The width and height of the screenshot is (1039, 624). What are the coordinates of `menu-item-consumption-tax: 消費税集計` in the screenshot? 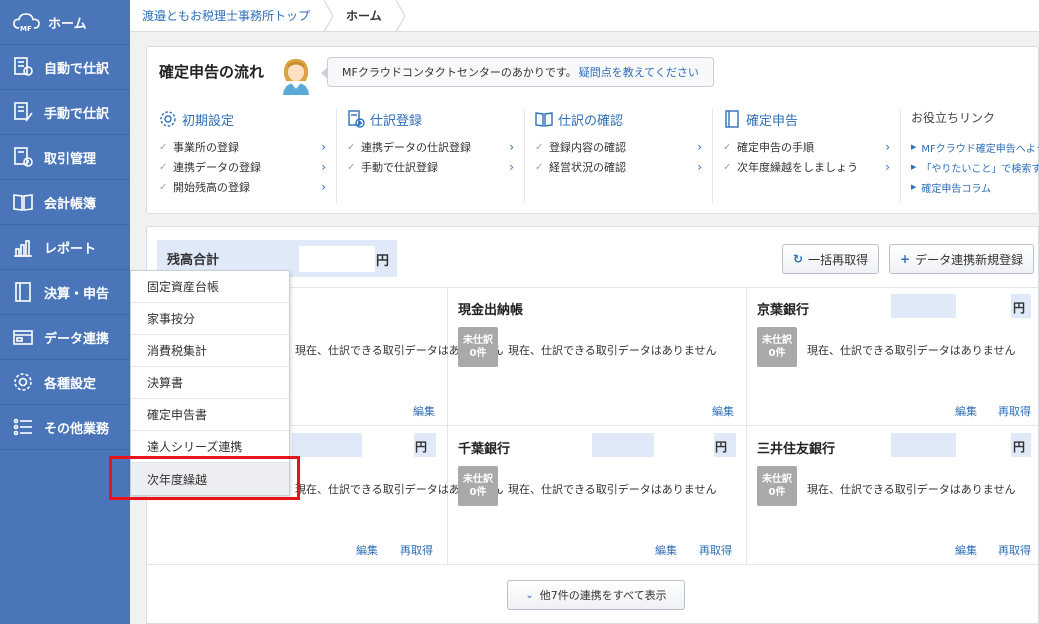 It's located at (210, 351).